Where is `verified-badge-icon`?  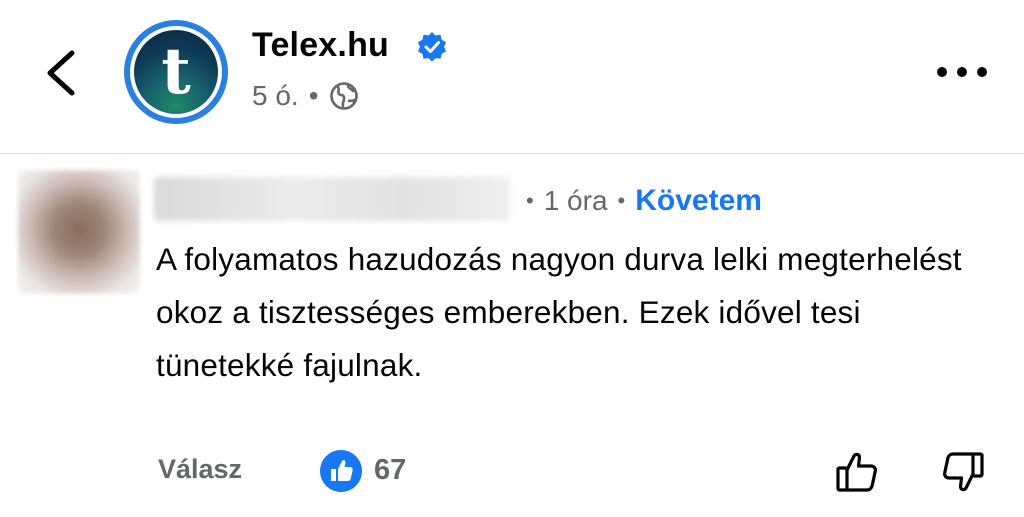
verified-badge-icon is located at coordinates (432, 47).